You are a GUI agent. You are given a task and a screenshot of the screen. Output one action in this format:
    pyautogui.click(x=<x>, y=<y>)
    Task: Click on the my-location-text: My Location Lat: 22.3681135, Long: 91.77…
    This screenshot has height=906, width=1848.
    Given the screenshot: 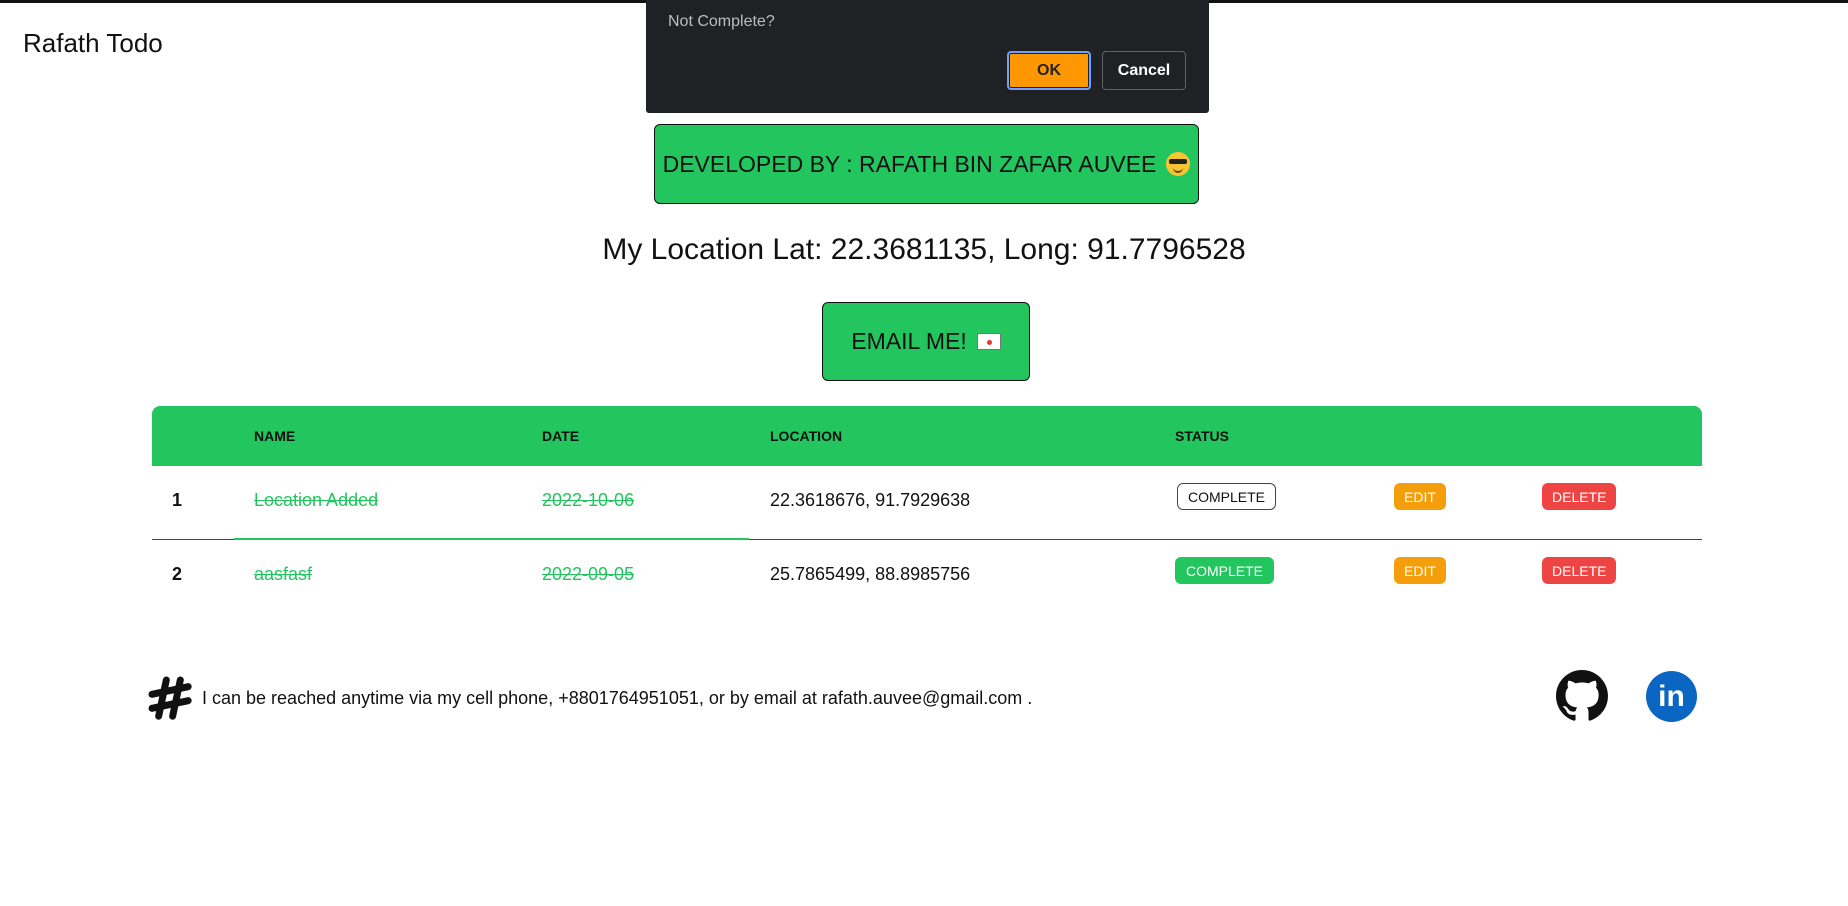 What is the action you would take?
    pyautogui.click(x=924, y=249)
    